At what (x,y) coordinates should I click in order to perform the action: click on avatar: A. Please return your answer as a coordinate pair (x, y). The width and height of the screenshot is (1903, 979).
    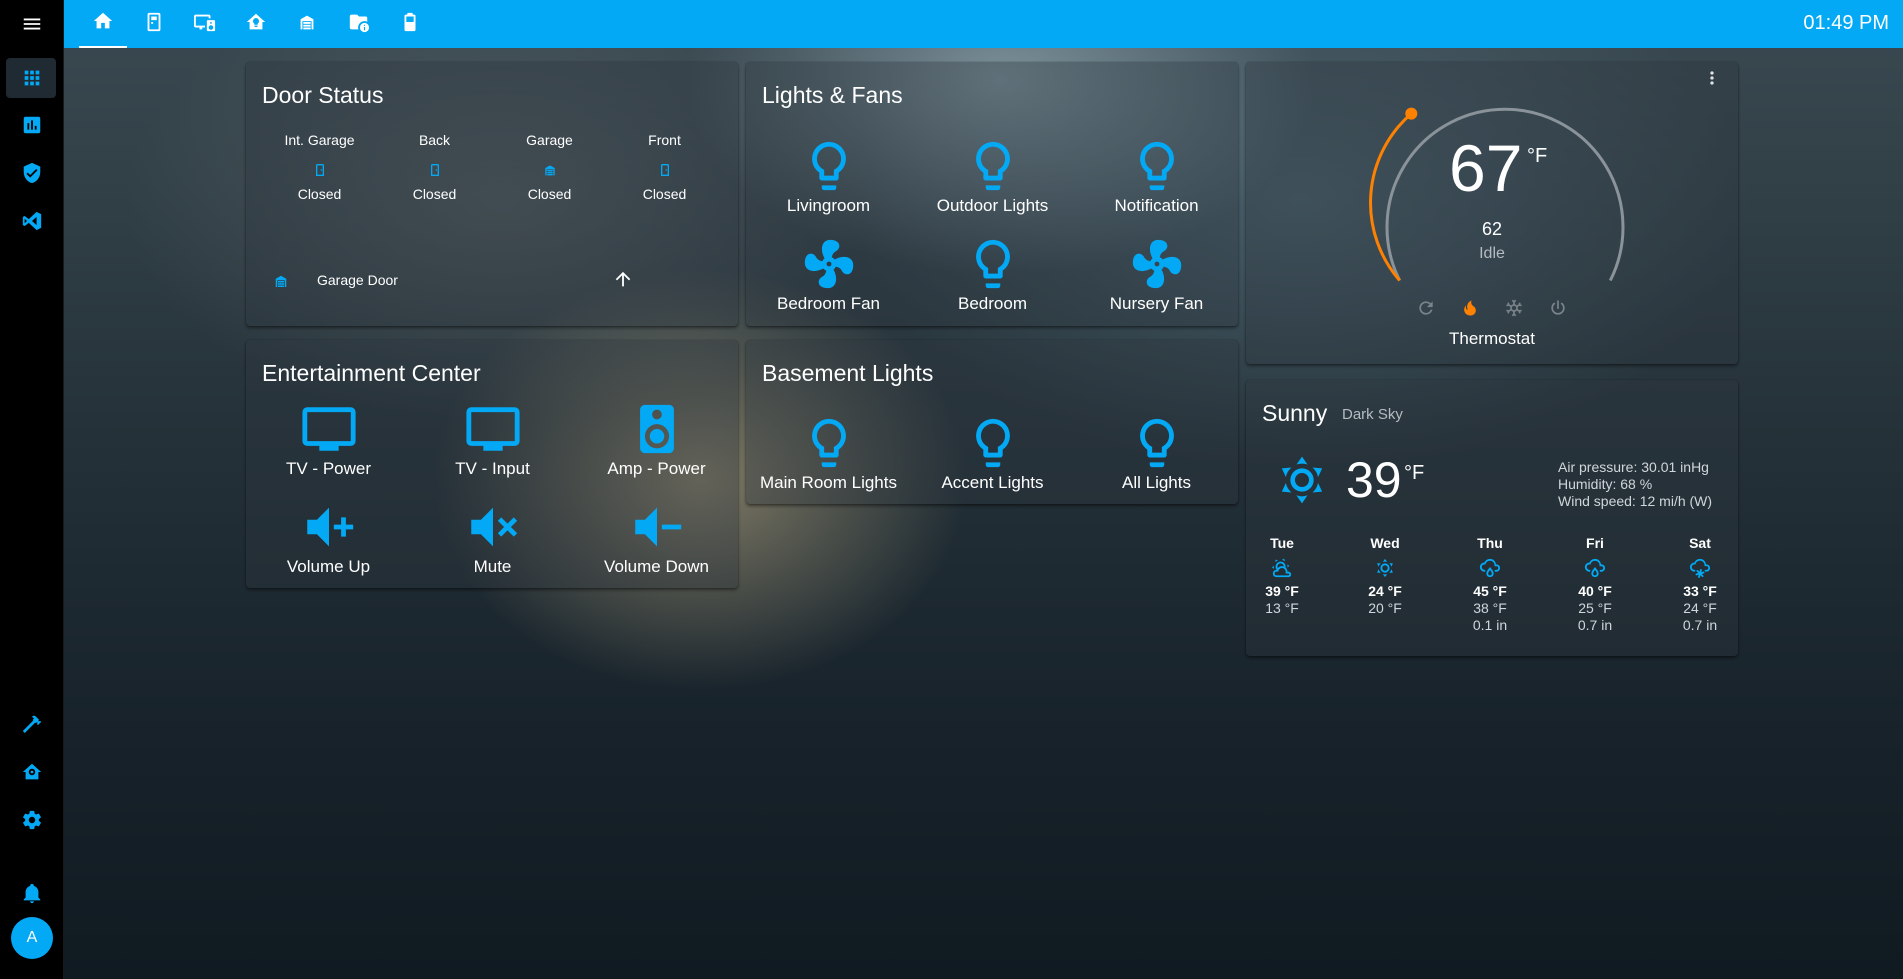
    Looking at the image, I should click on (32, 938).